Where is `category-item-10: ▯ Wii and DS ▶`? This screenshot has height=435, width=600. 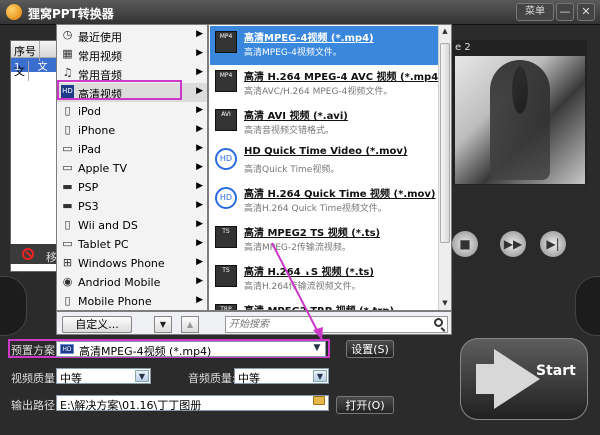 category-item-10: ▯ Wii and DS ▶ is located at coordinates (132, 225).